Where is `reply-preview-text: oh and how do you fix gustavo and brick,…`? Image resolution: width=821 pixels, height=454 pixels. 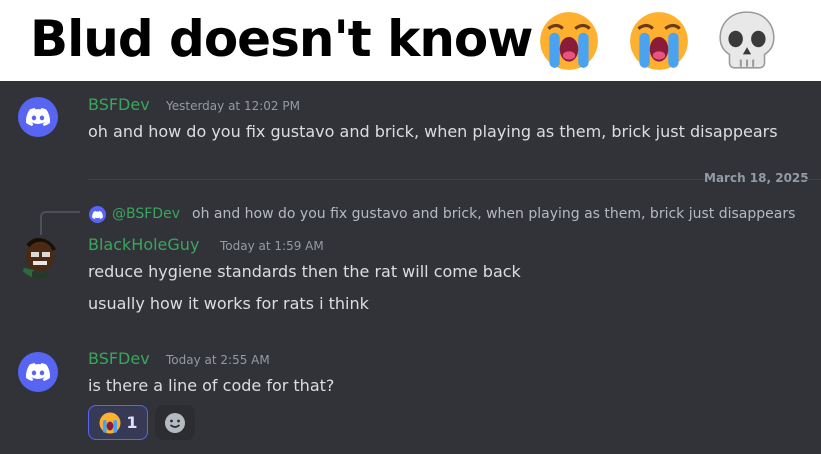
reply-preview-text: oh and how do you fix gustavo and brick,… is located at coordinates (493, 214).